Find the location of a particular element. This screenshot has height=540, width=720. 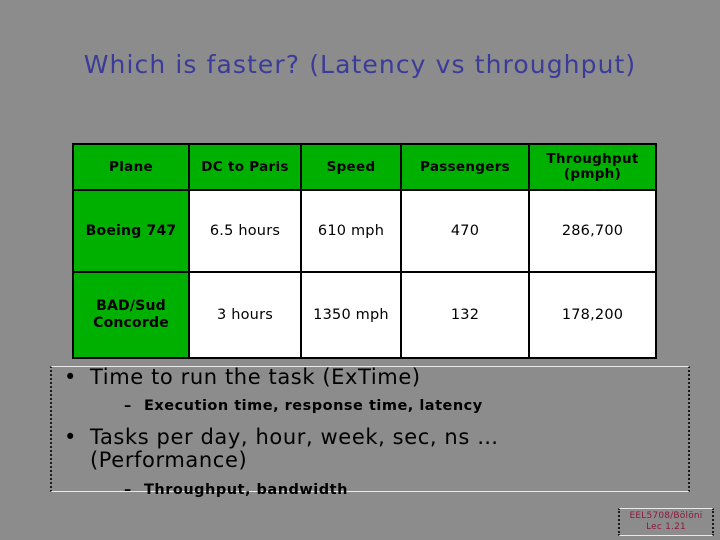

cell-dc-to-paris-1: 3 hours is located at coordinates (245, 315).